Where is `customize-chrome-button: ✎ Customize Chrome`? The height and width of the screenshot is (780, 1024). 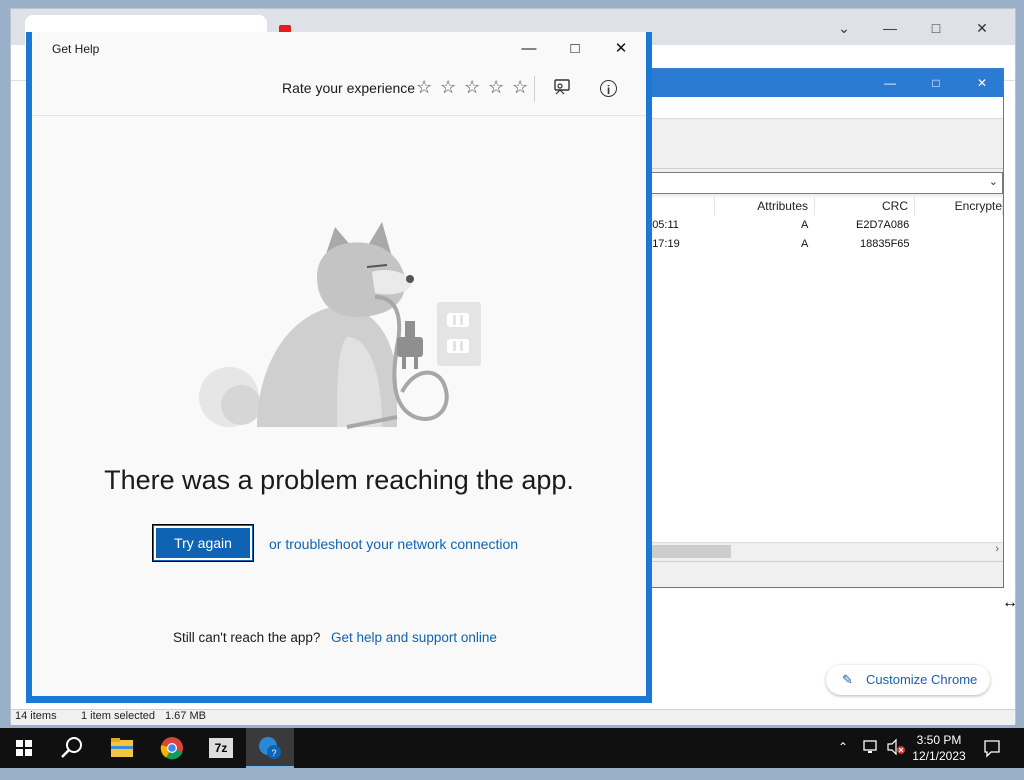 customize-chrome-button: ✎ Customize Chrome is located at coordinates (908, 680).